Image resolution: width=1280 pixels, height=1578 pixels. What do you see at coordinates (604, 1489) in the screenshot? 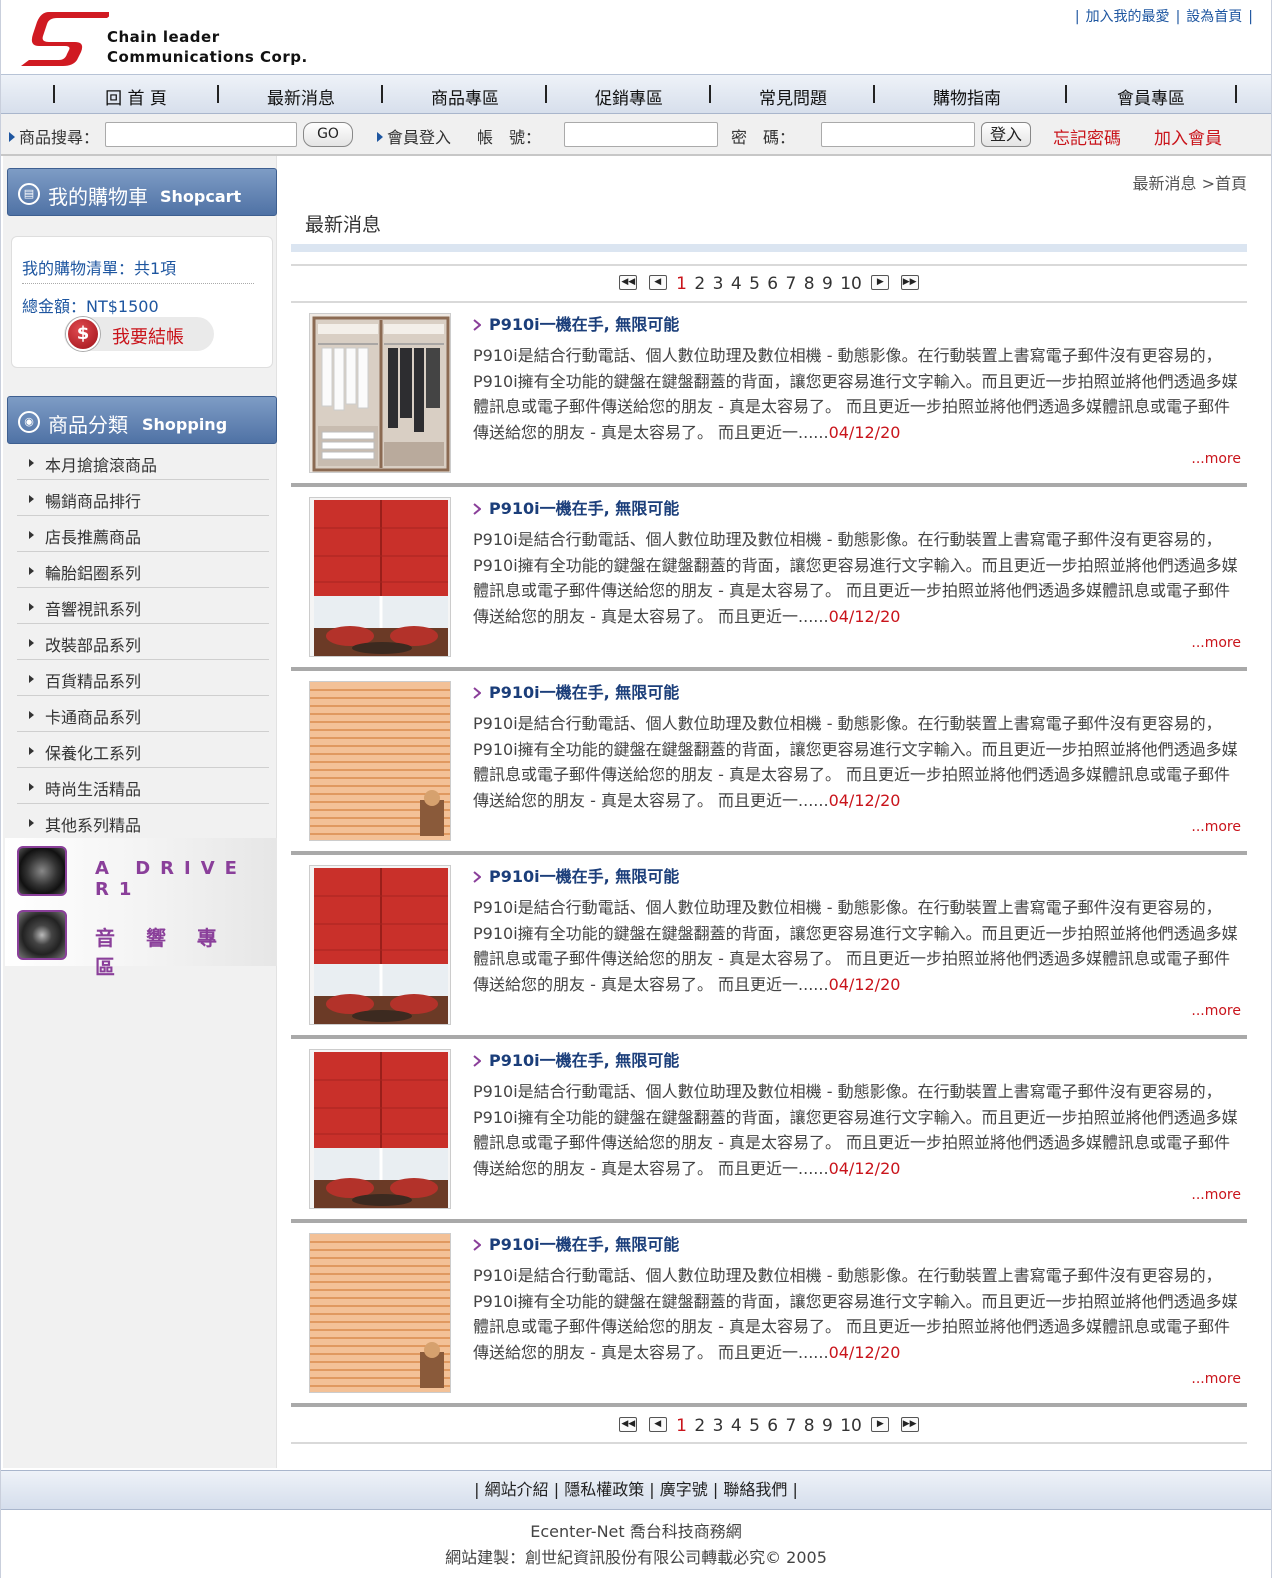
I see `footer-privacy-link: 隱私權政策` at bounding box center [604, 1489].